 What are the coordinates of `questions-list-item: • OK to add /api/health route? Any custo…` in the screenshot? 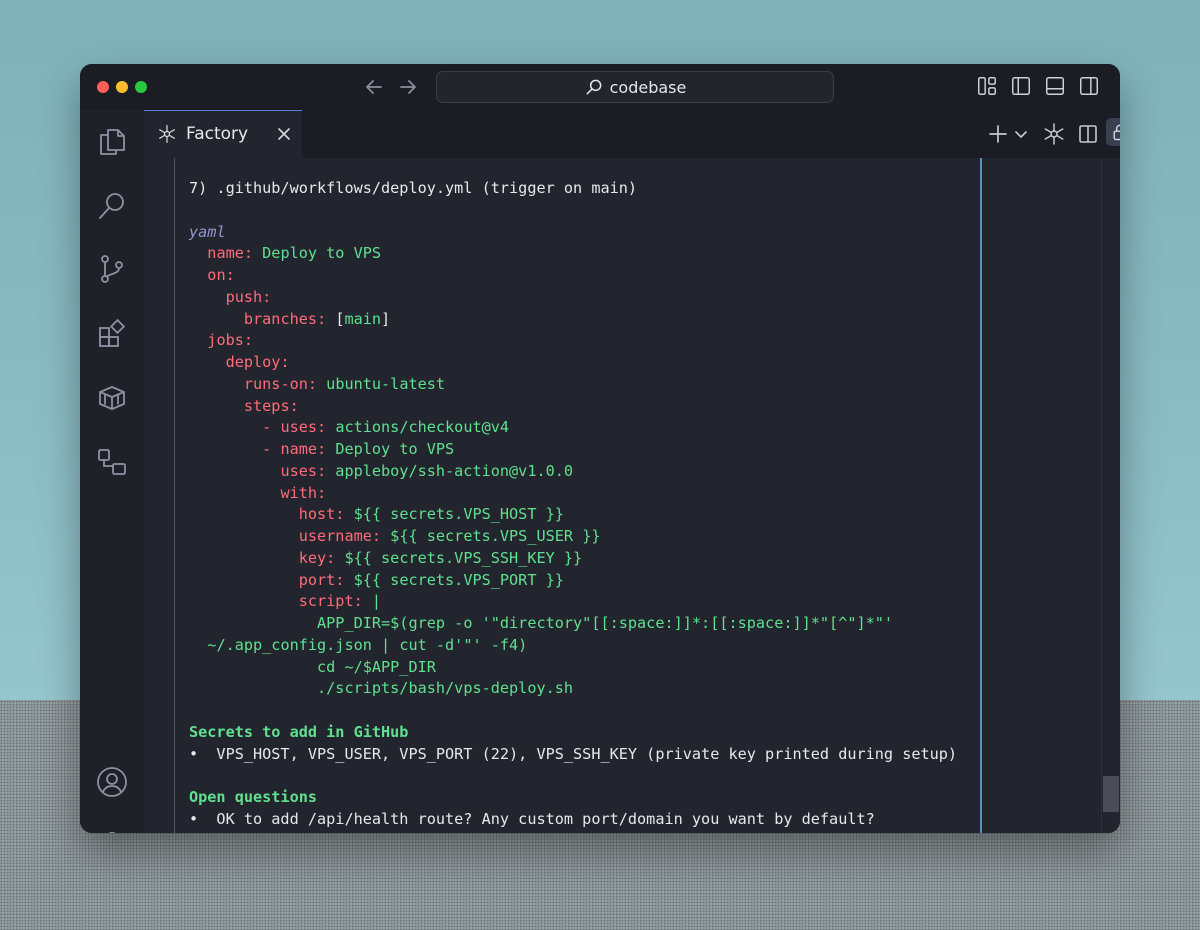 It's located at (532, 818).